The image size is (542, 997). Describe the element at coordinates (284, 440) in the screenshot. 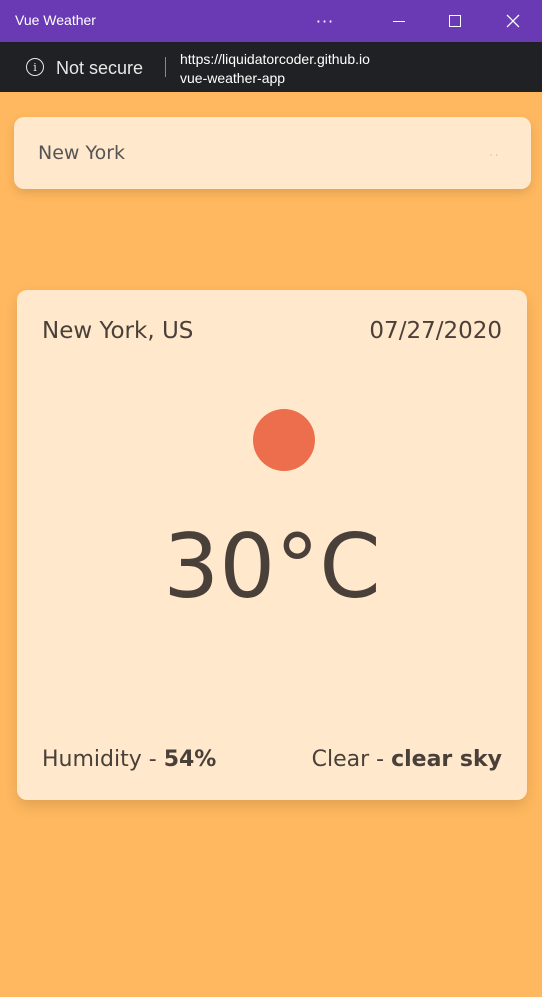

I see `sun-icon` at that location.